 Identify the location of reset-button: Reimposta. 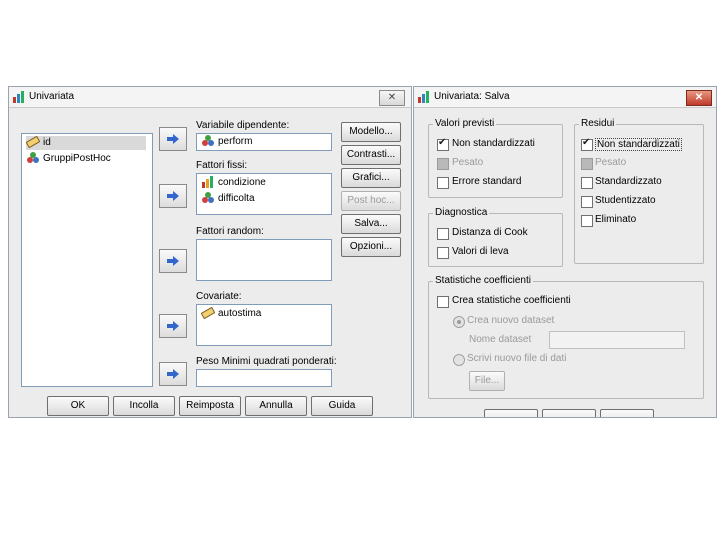
(210, 406).